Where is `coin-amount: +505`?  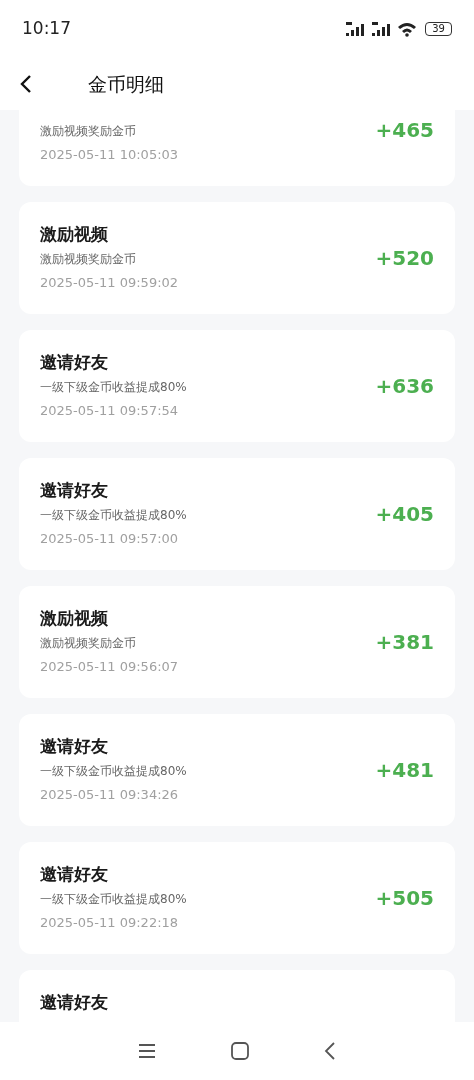
coin-amount: +505 is located at coordinates (404, 898).